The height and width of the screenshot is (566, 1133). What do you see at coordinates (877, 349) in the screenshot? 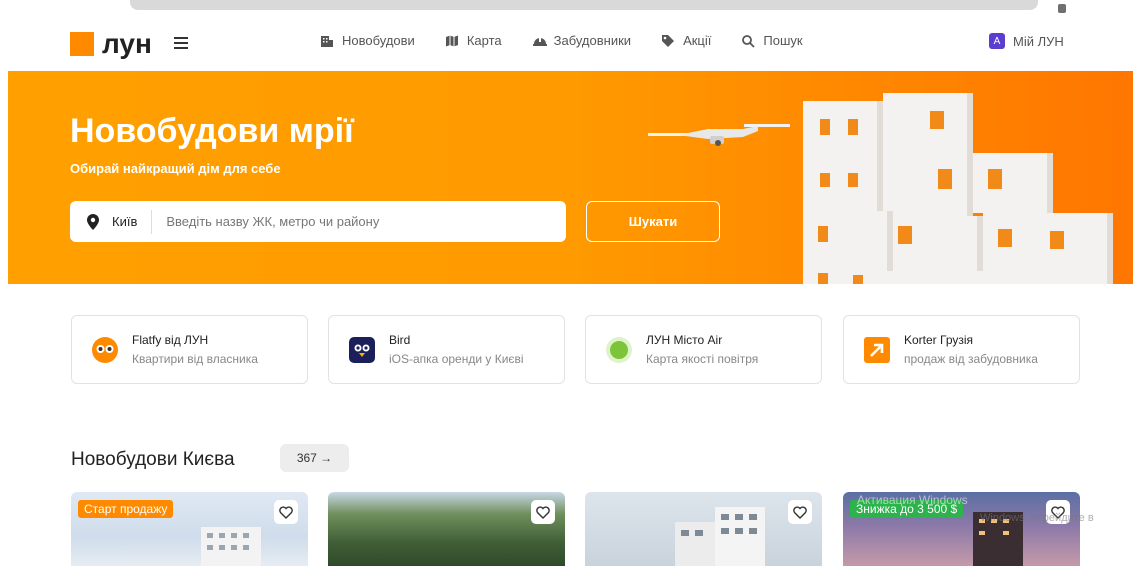
I see `arrow-up-right-icon` at bounding box center [877, 349].